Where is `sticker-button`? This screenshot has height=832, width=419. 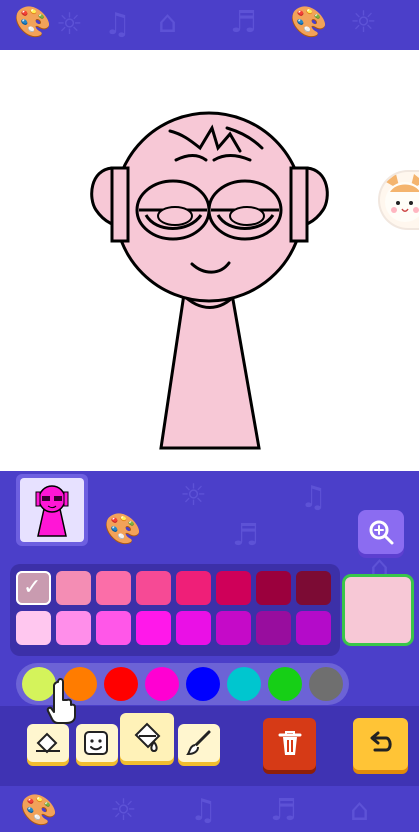 sticker-button is located at coordinates (97, 743).